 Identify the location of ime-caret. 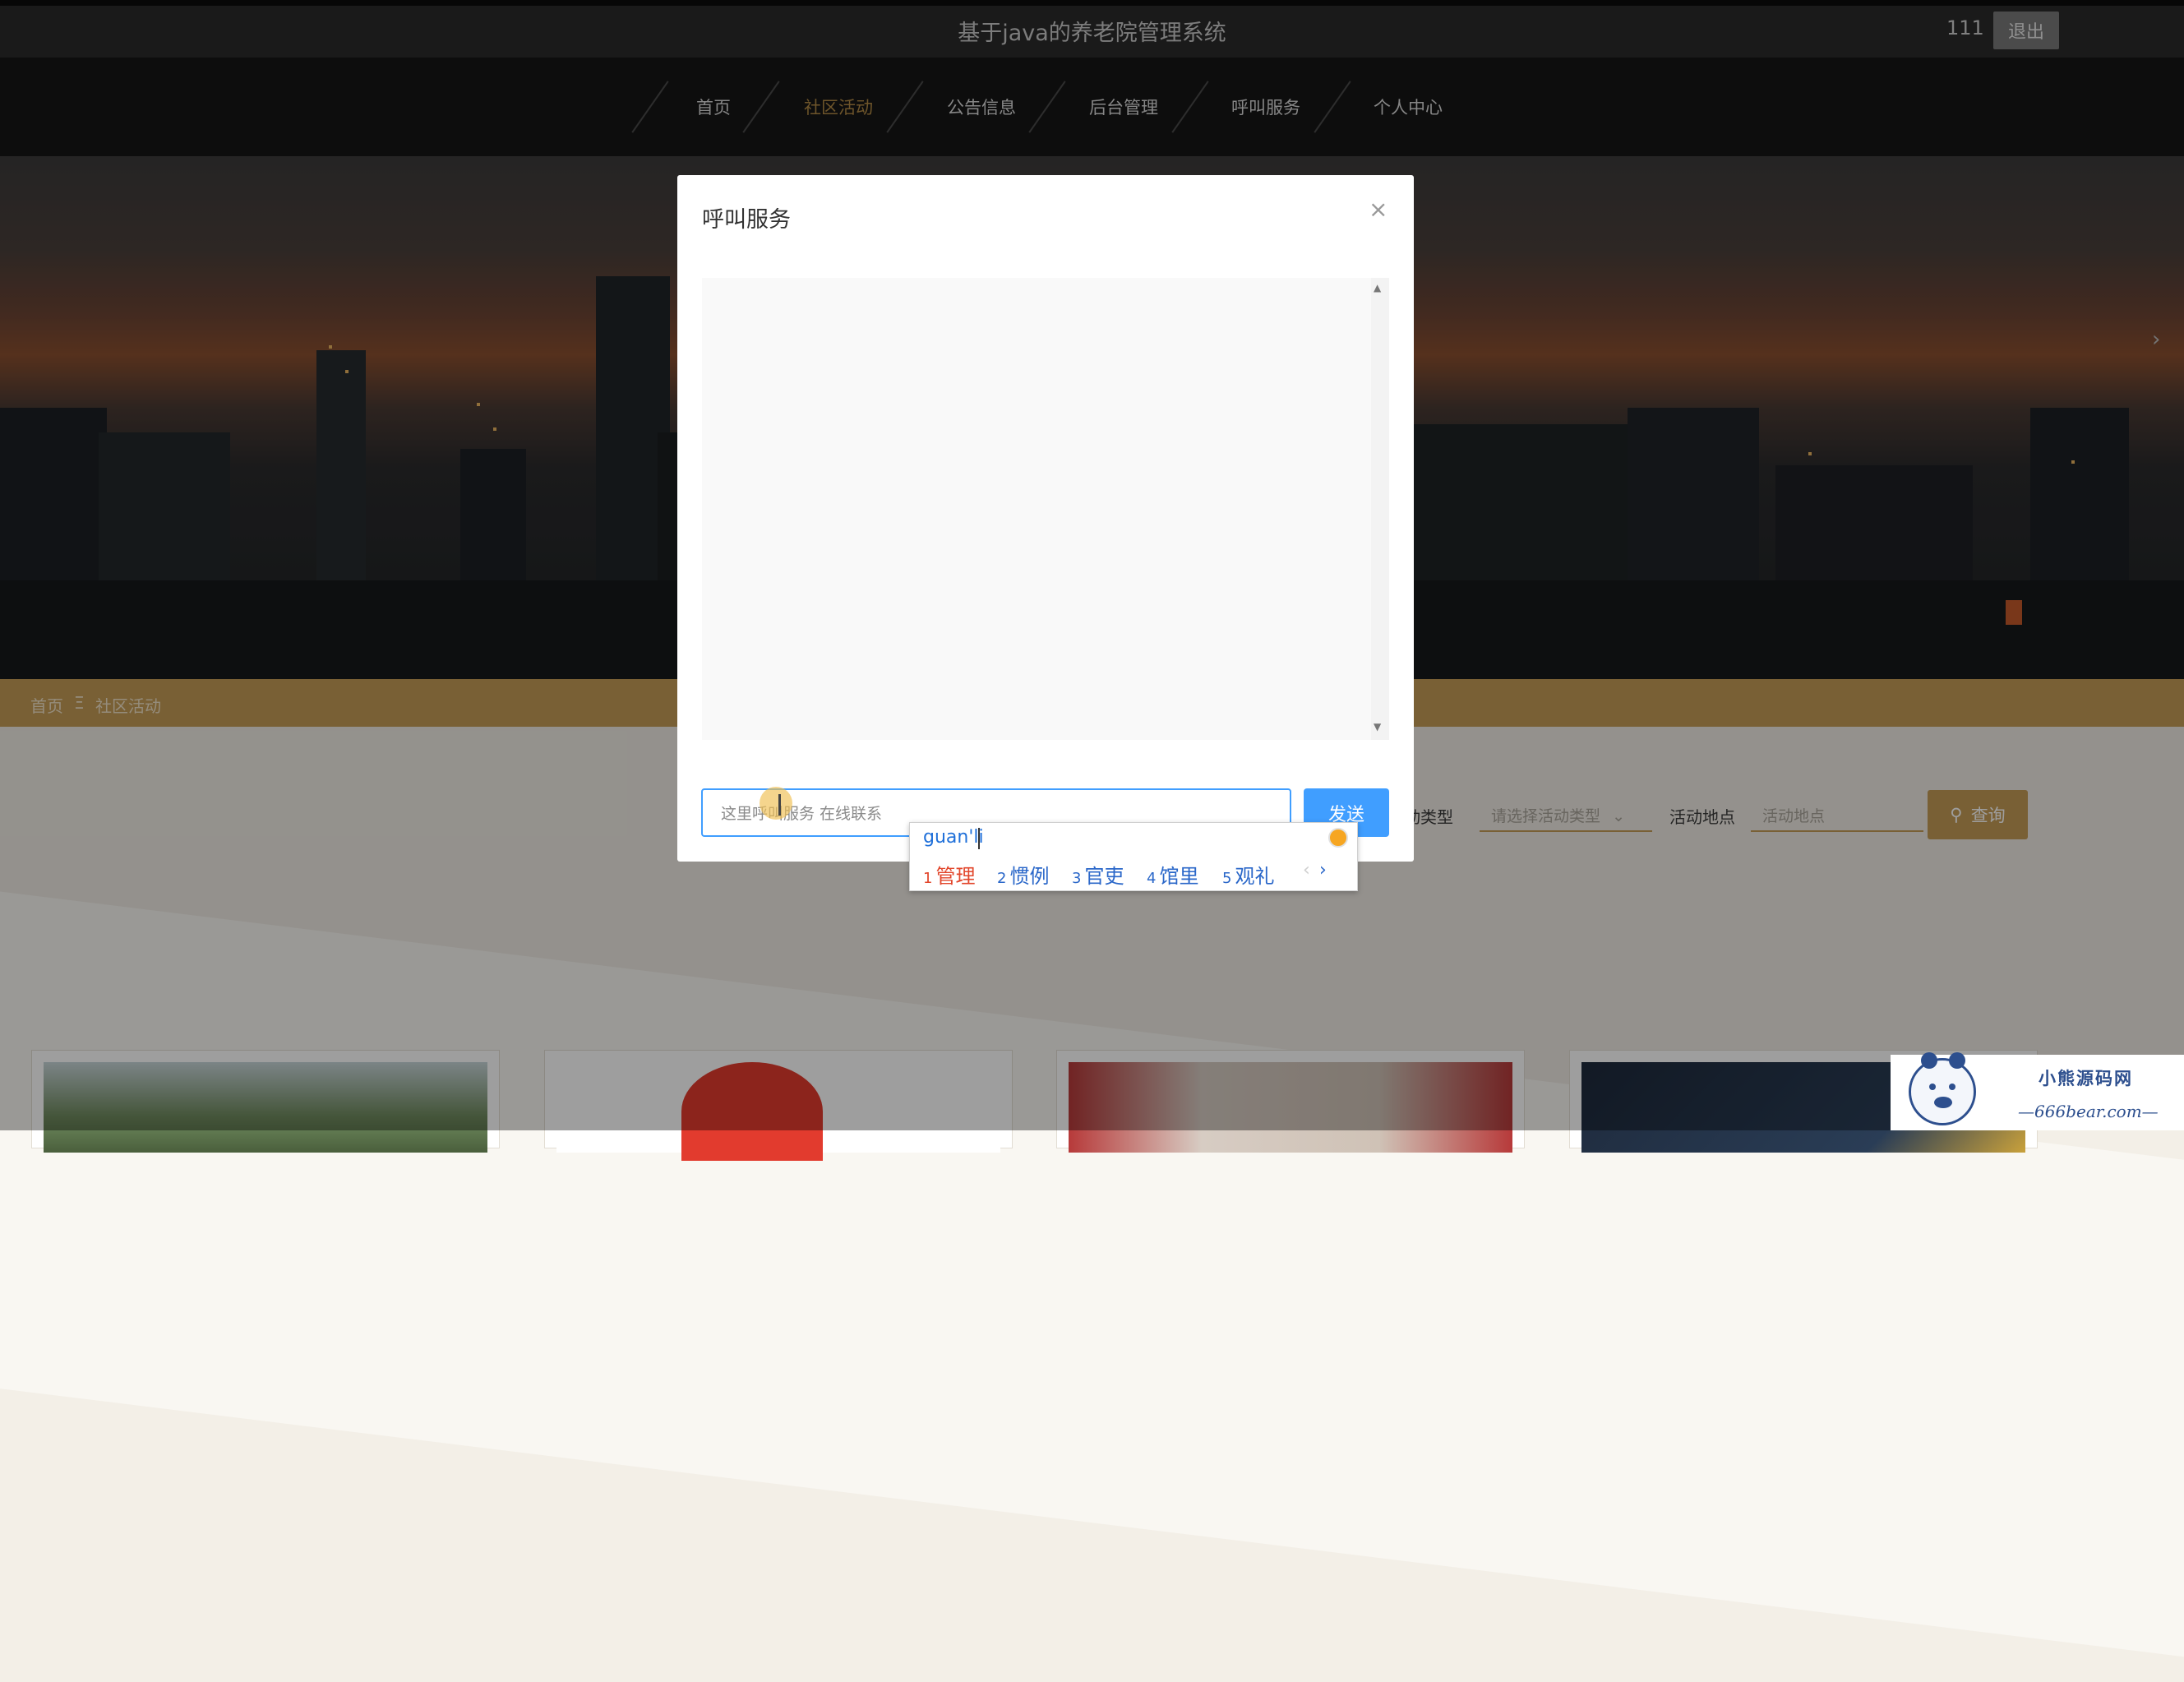
(979, 839).